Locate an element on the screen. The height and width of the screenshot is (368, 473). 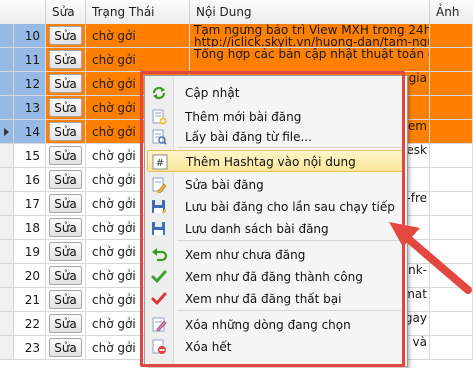
red-arrow-icon is located at coordinates (430, 258).